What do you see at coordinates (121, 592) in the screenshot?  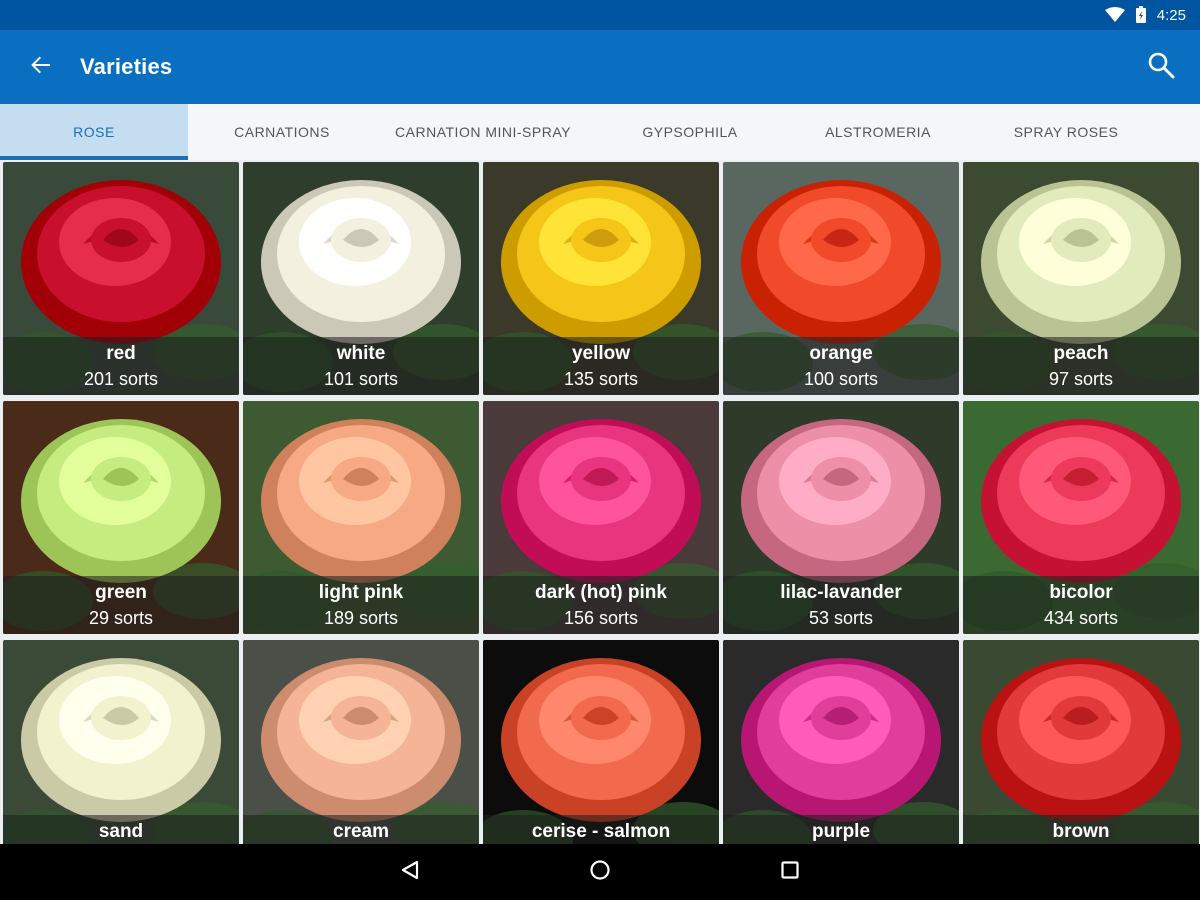 I see `variety-name: green` at bounding box center [121, 592].